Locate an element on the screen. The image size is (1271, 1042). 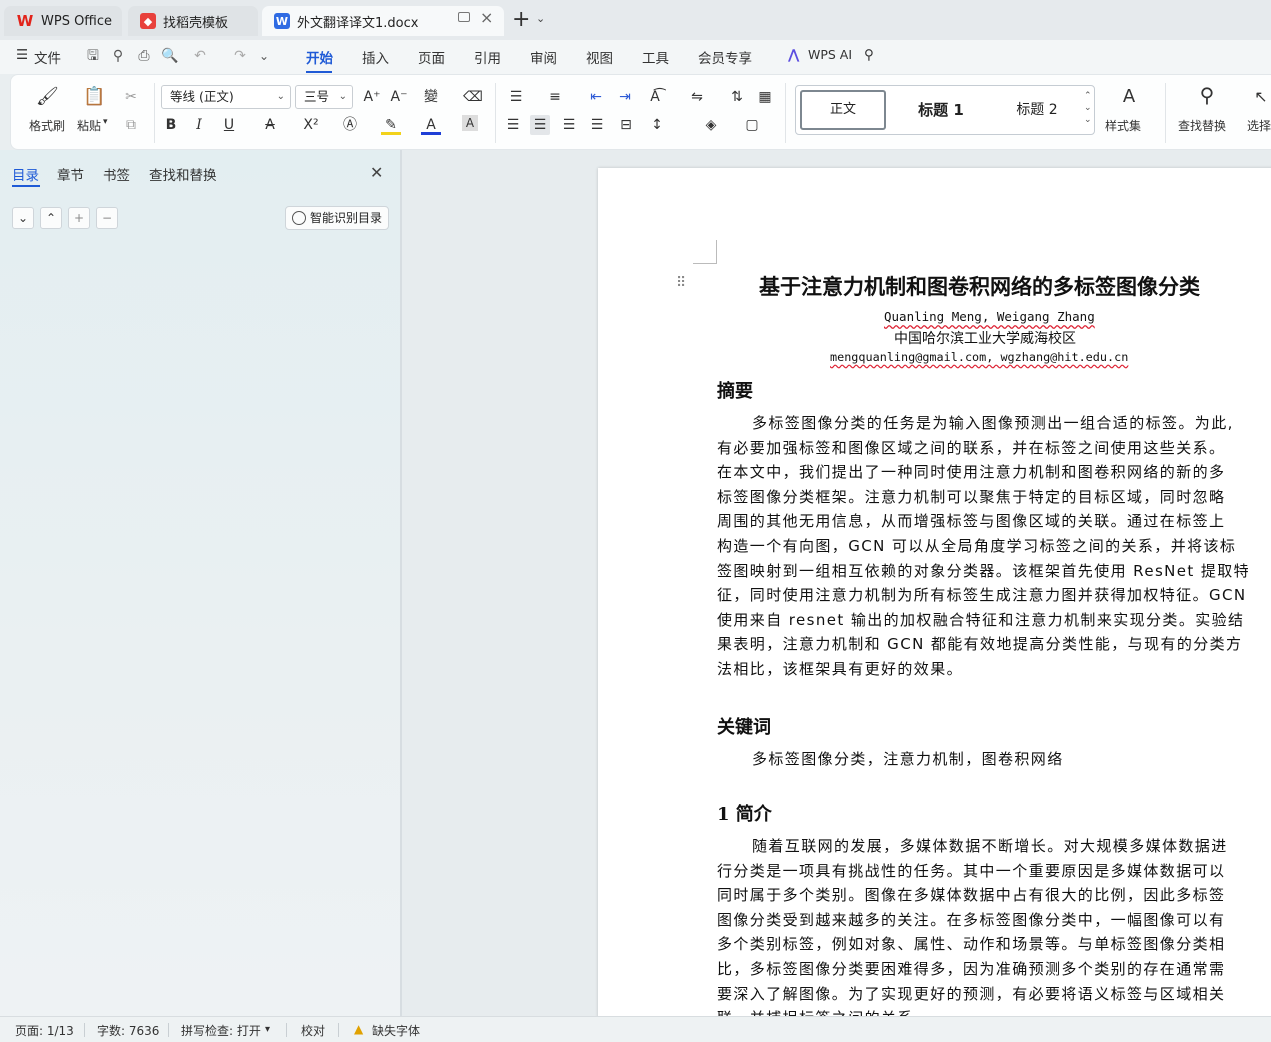
shrink-font-icon: A⁻ is located at coordinates (399, 97).